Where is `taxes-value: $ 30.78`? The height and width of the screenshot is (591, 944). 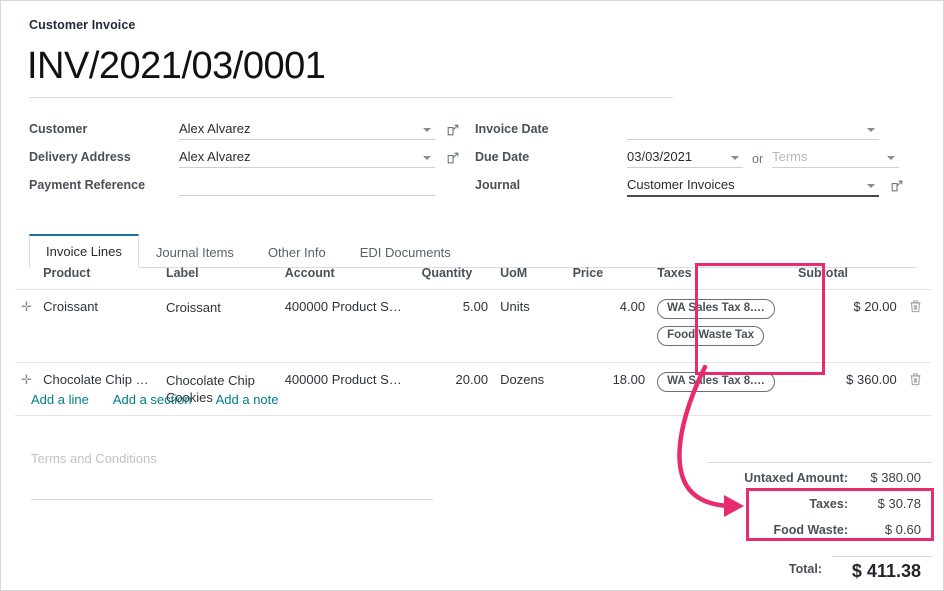 taxes-value: $ 30.78 is located at coordinates (899, 503).